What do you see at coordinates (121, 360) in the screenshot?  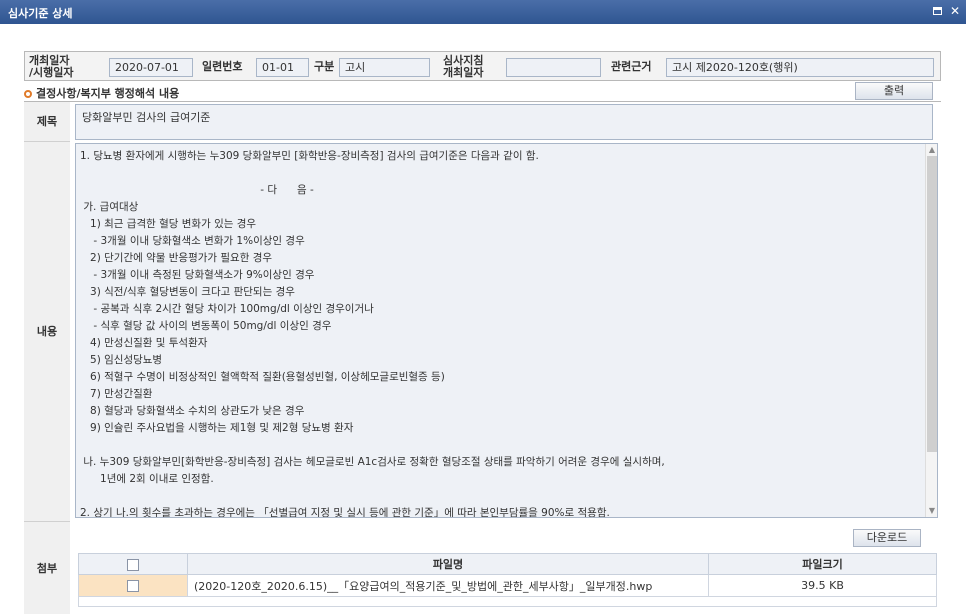 I see `content-line: 5) 임신성당뇨병` at bounding box center [121, 360].